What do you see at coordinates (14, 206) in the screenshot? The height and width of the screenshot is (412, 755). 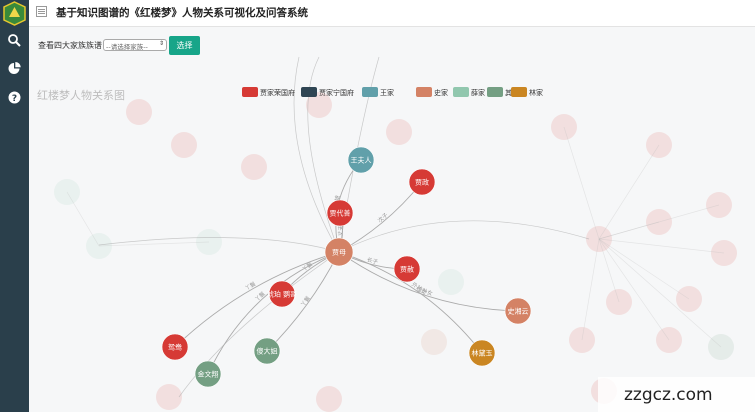 I see `sidebar: ?` at bounding box center [14, 206].